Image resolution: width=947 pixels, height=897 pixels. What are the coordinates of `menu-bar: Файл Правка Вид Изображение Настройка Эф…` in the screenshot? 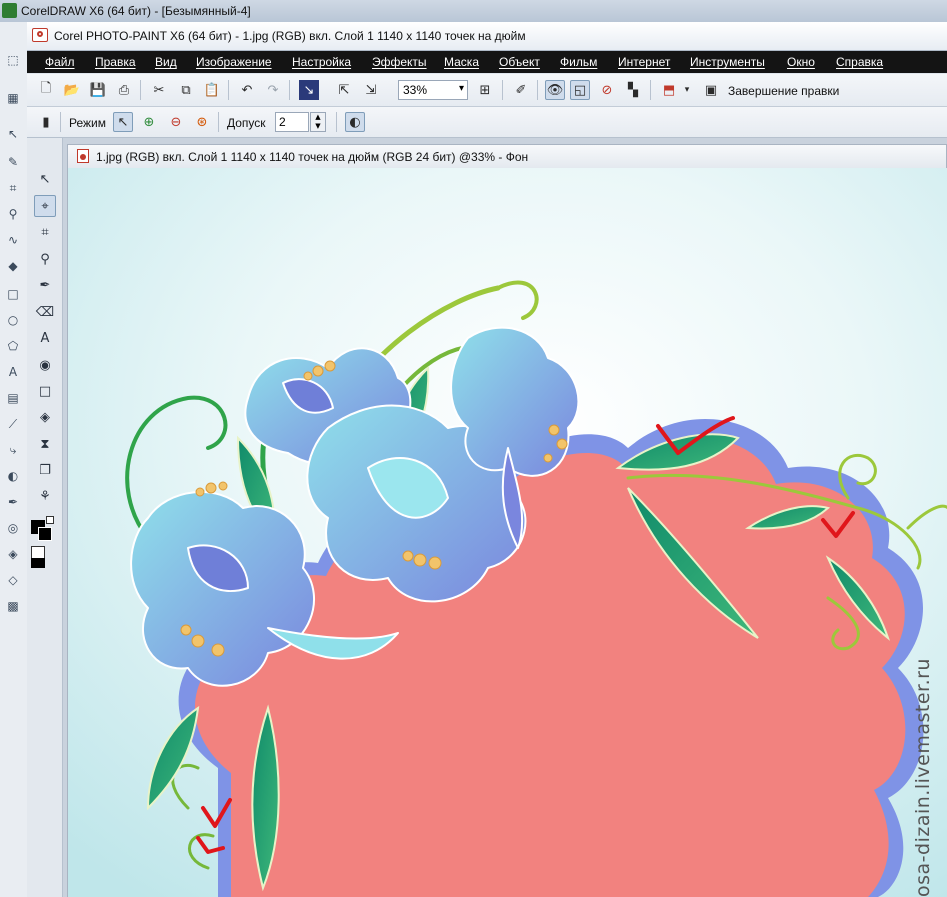 It's located at (487, 62).